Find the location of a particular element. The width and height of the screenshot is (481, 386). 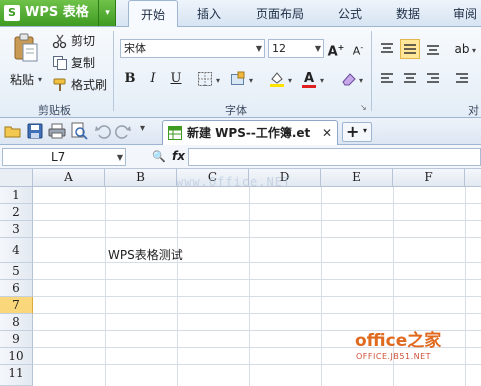

indent-button is located at coordinates (462, 79).